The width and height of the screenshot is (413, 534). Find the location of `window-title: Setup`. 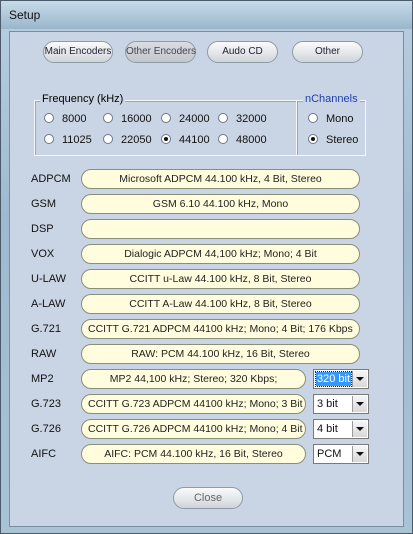

window-title: Setup is located at coordinates (25, 15).